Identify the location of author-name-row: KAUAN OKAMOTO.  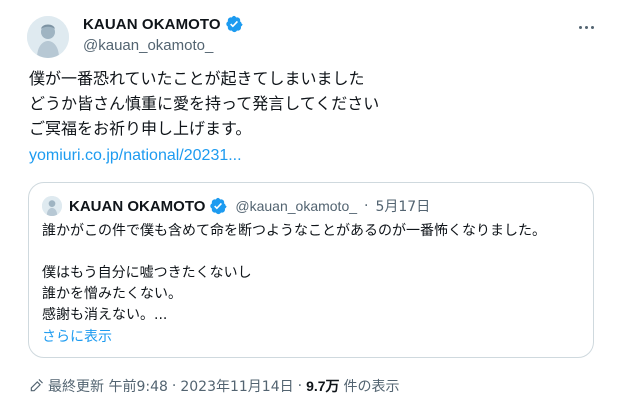
(163, 24).